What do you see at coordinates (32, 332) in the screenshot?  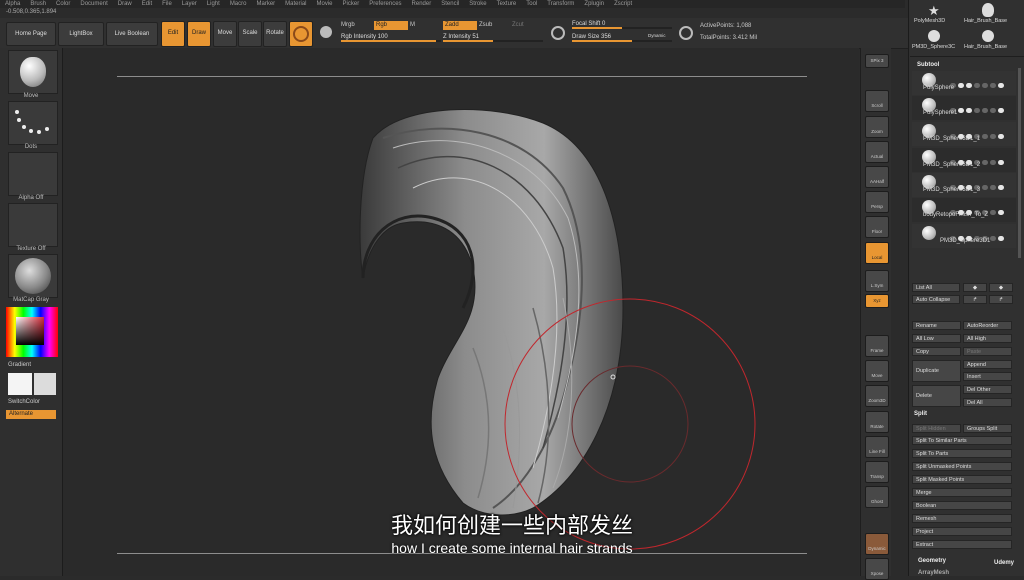 I see `color-picker` at bounding box center [32, 332].